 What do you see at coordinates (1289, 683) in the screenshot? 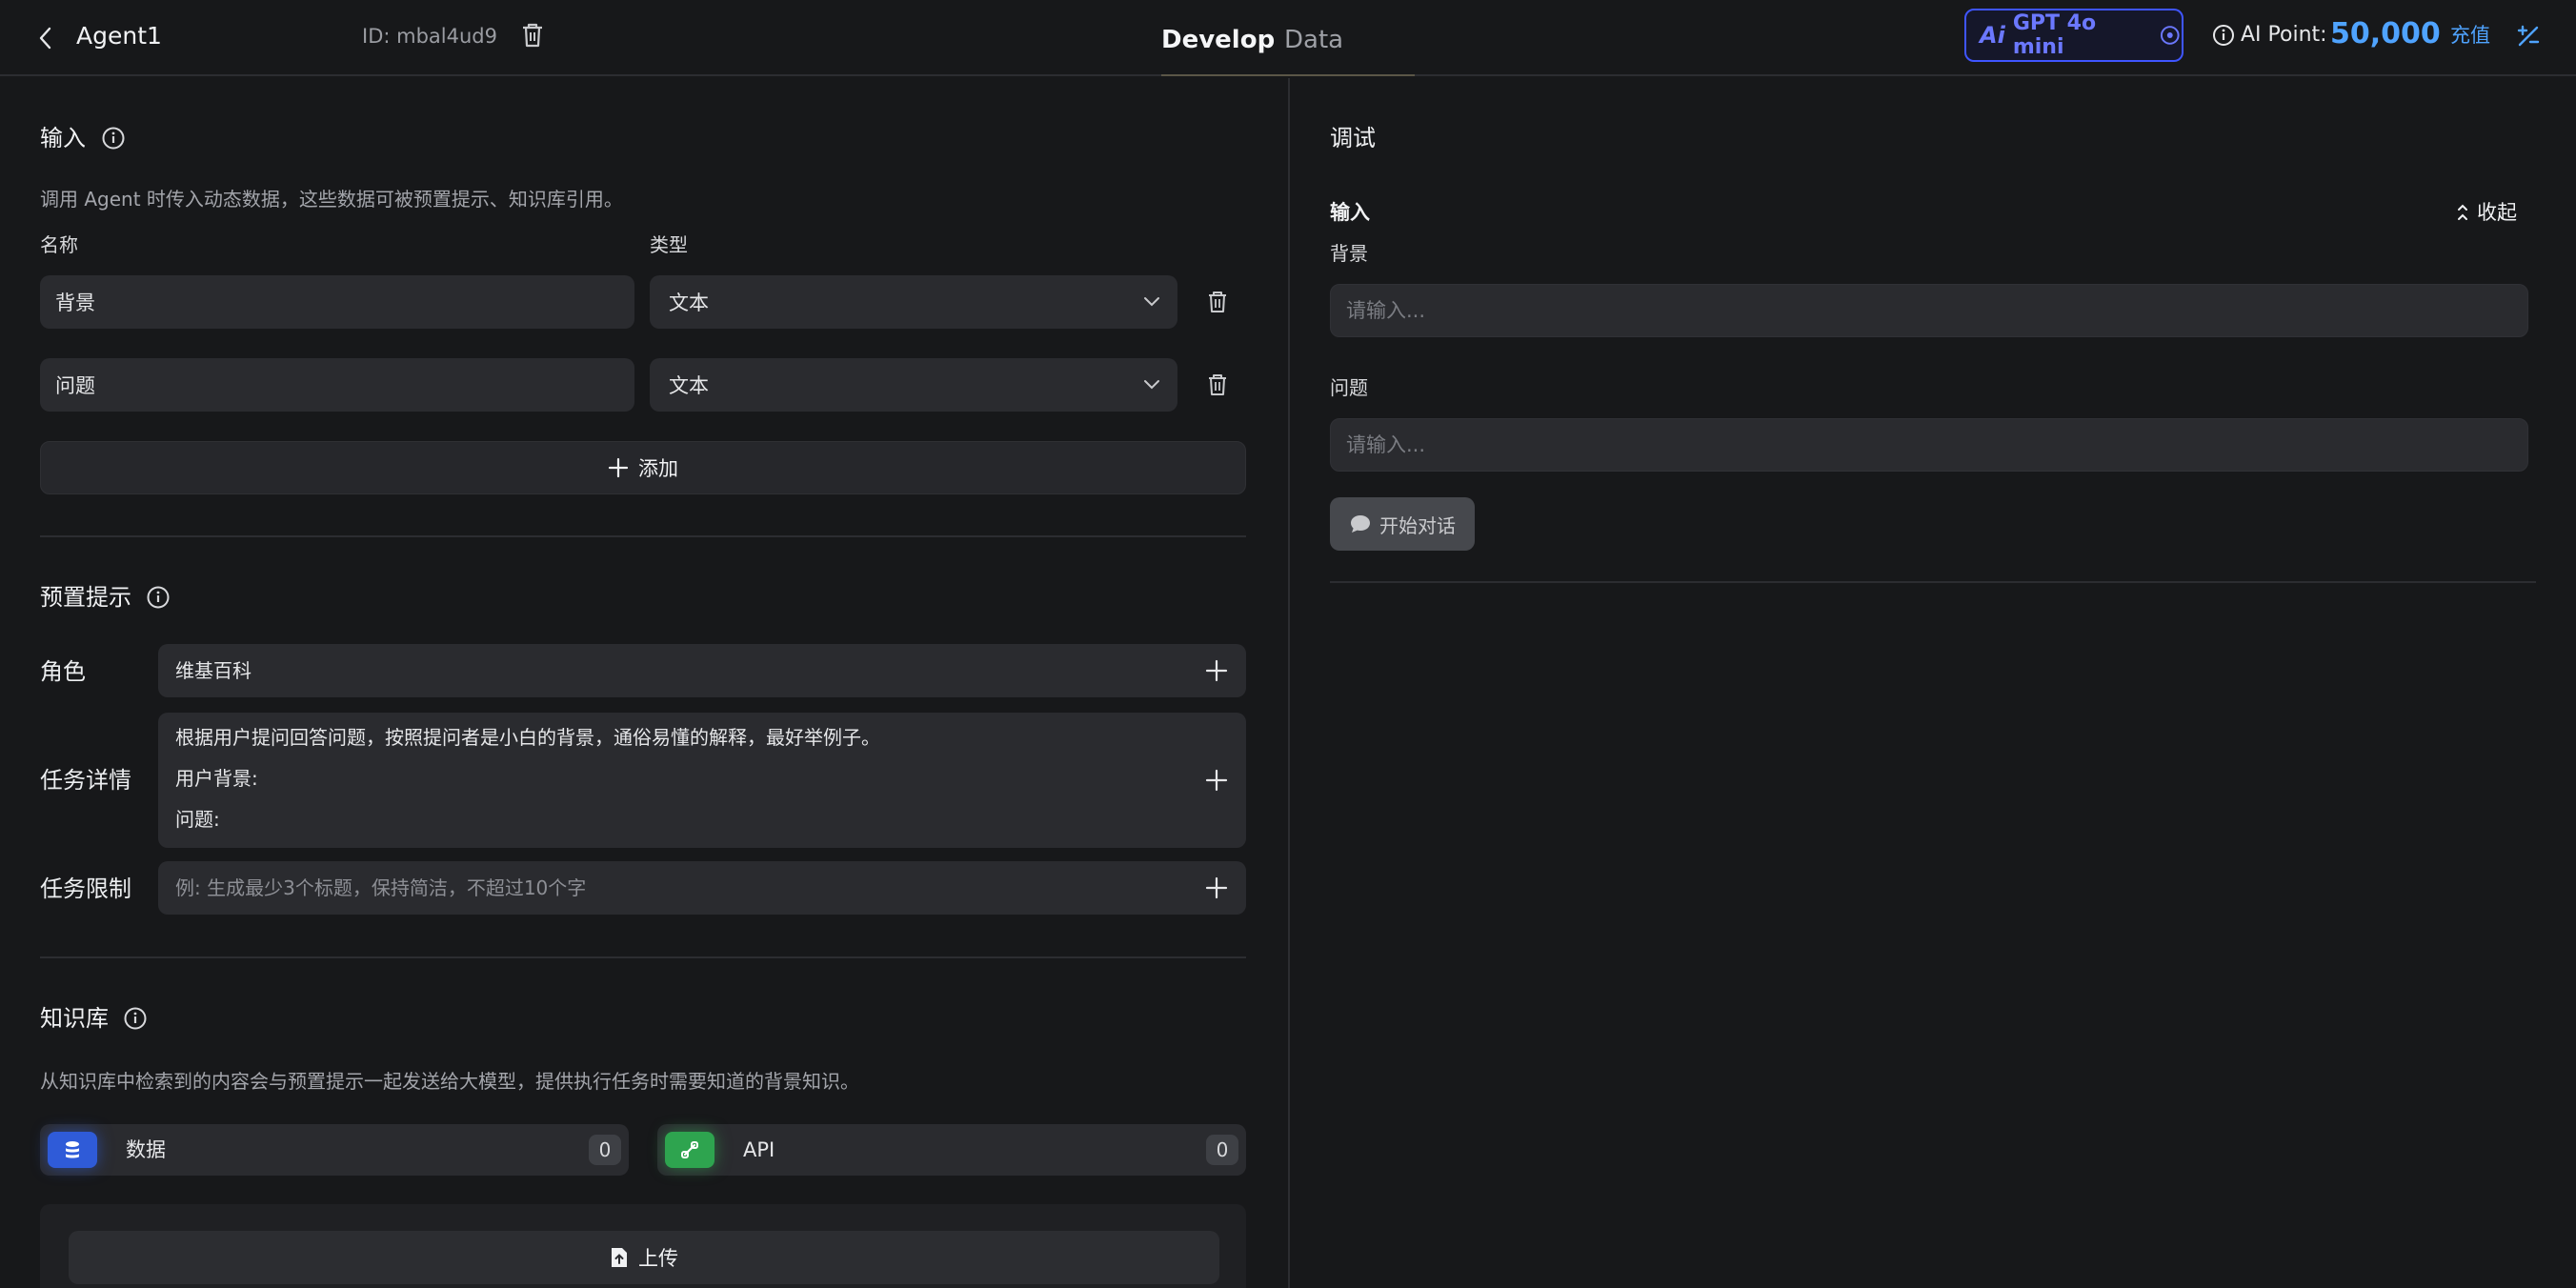
I see `panel-divider` at bounding box center [1289, 683].